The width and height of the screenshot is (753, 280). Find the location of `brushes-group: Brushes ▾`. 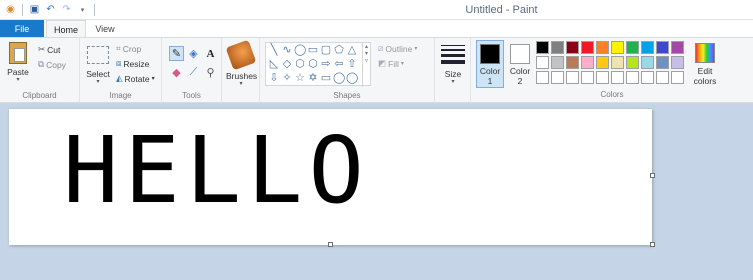

brushes-group: Brushes ▾ is located at coordinates (241, 70).